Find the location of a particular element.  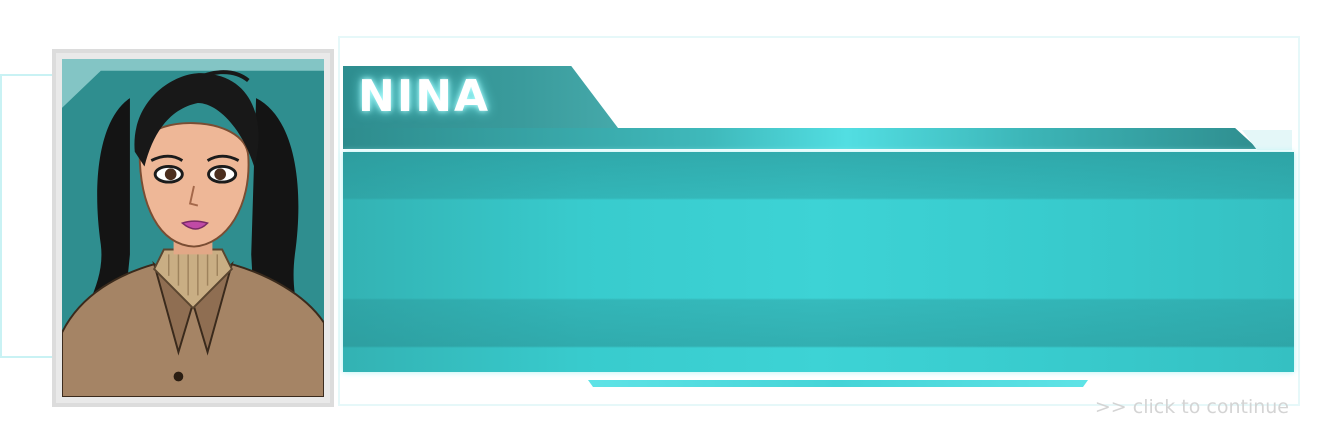

speaker-name: NINA is located at coordinates (424, 96).